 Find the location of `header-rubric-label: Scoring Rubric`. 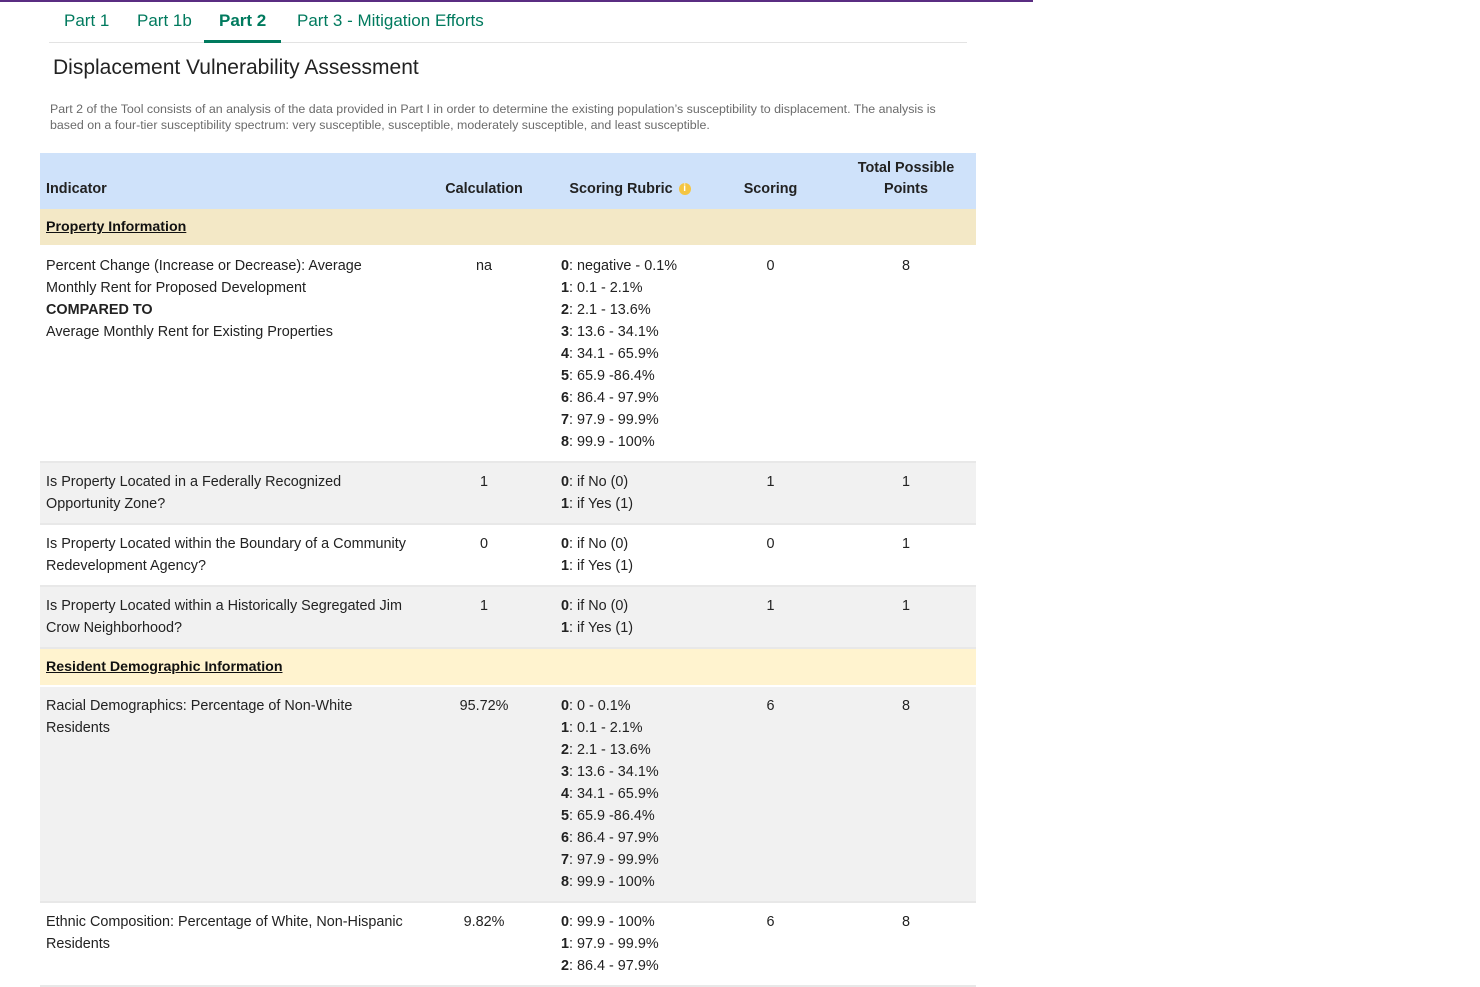

header-rubric-label: Scoring Rubric is located at coordinates (621, 189).